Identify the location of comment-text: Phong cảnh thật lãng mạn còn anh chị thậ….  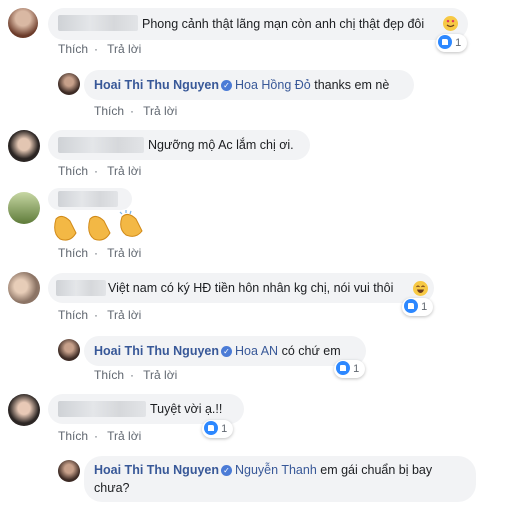
(283, 24).